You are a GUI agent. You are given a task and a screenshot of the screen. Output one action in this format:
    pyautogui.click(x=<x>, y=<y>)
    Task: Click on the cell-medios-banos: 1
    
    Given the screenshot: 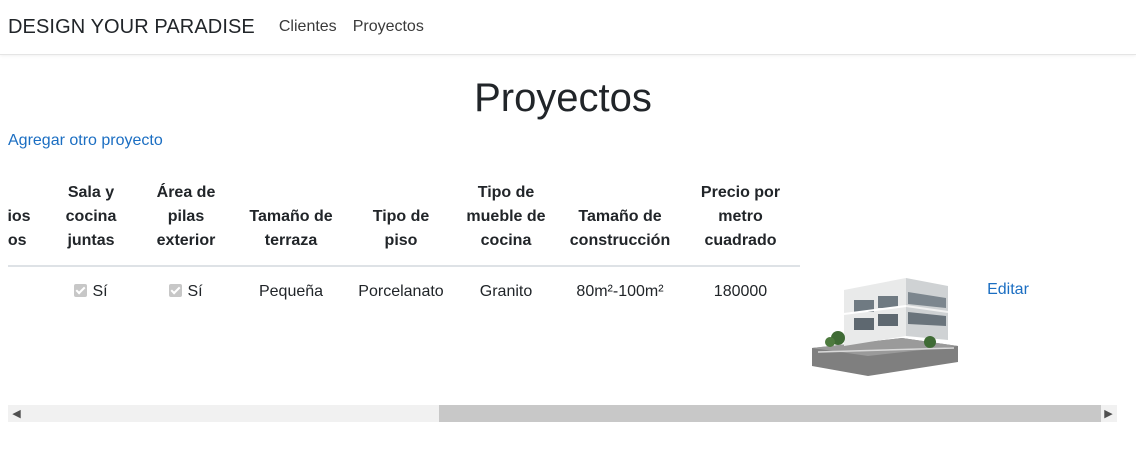 What is the action you would take?
    pyautogui.click(x=25, y=323)
    